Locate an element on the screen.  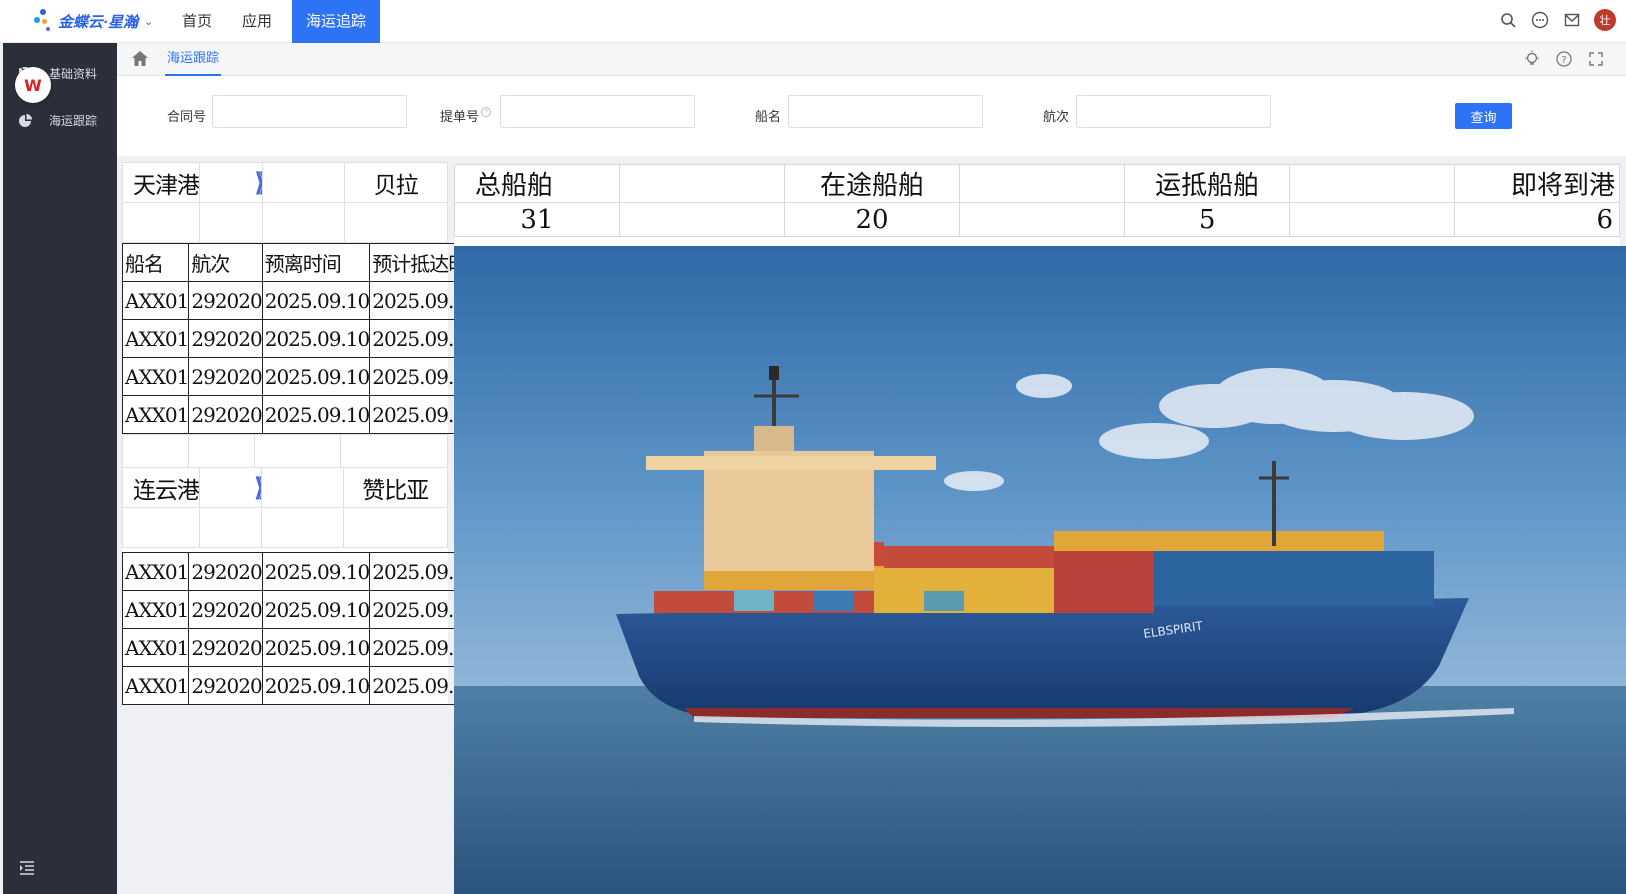
sidebar-item-shipping-tracking: 海运跟踪 is located at coordinates (57, 120).